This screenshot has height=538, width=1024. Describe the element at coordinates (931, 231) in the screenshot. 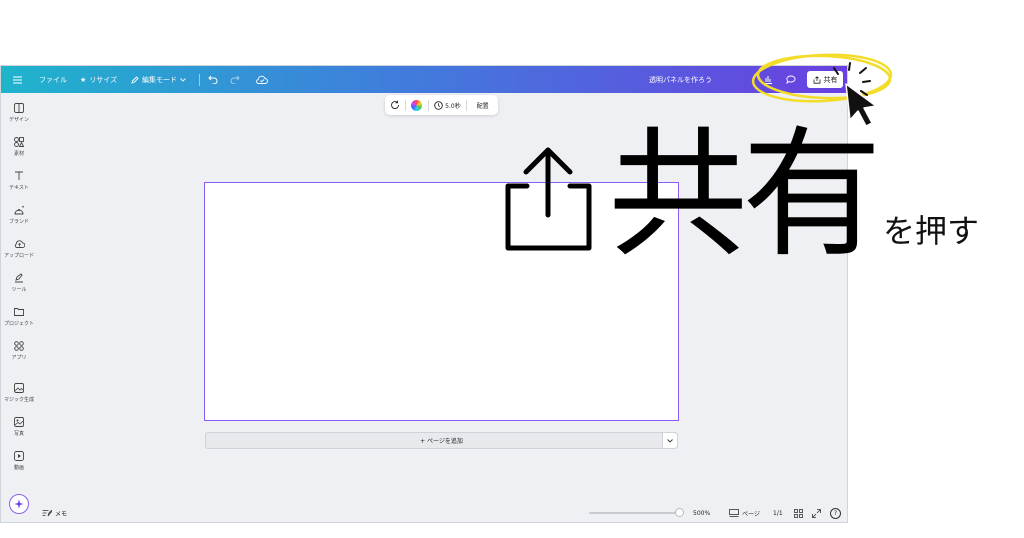

I see `press-annotation-text: を押す` at that location.